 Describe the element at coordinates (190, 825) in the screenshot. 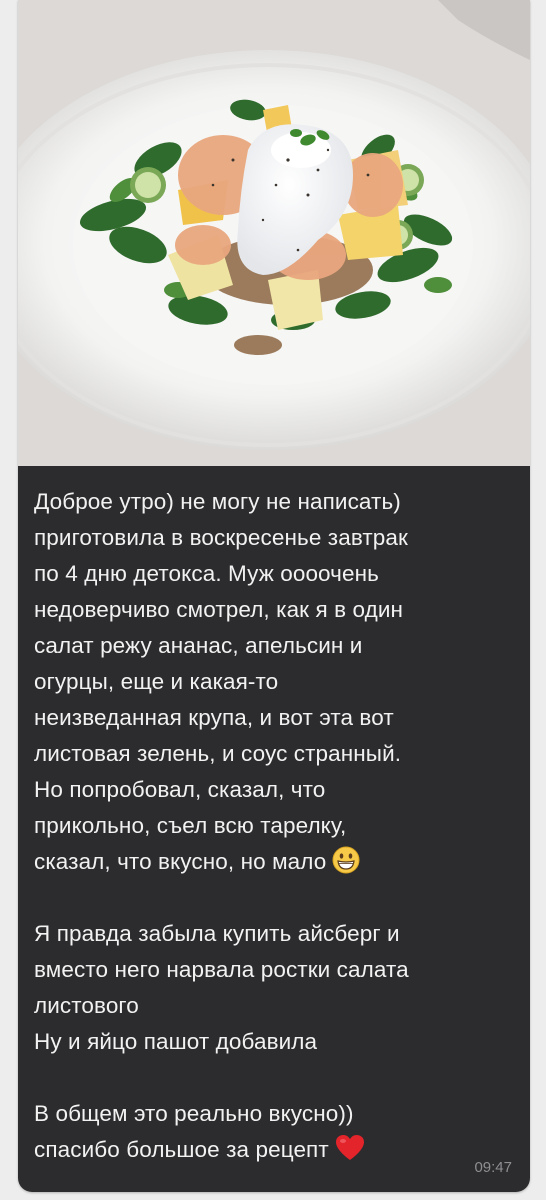

I see `text-line: прикольно, съел всю тарелку,` at that location.